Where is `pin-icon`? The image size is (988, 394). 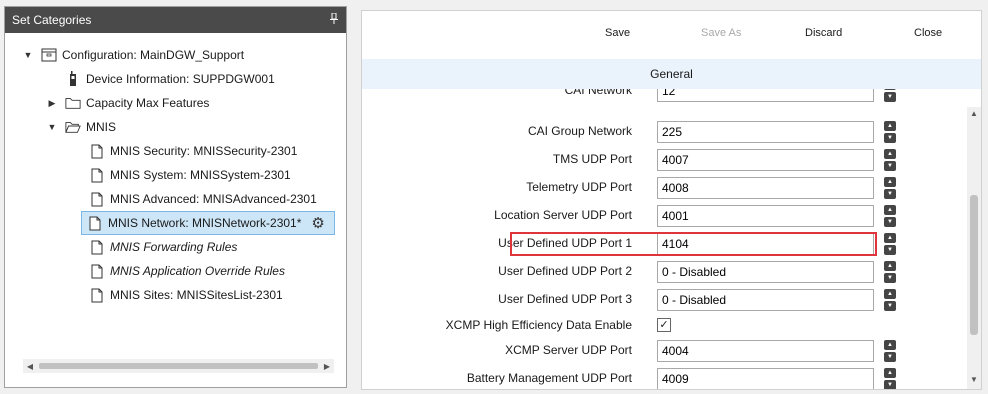 pin-icon is located at coordinates (334, 20).